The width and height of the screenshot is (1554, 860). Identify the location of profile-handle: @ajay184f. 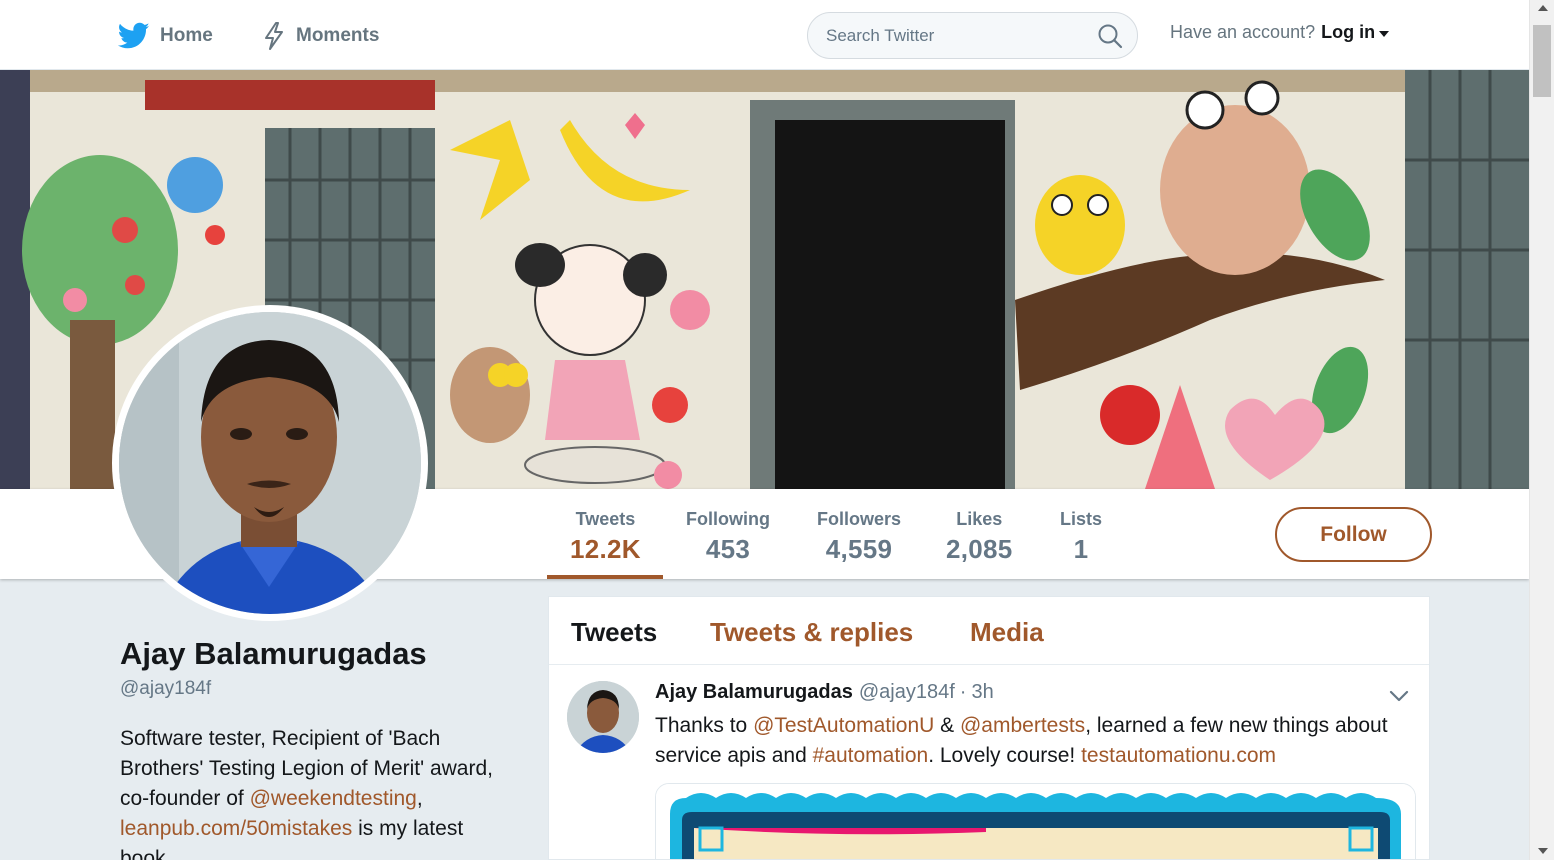
(166, 688).